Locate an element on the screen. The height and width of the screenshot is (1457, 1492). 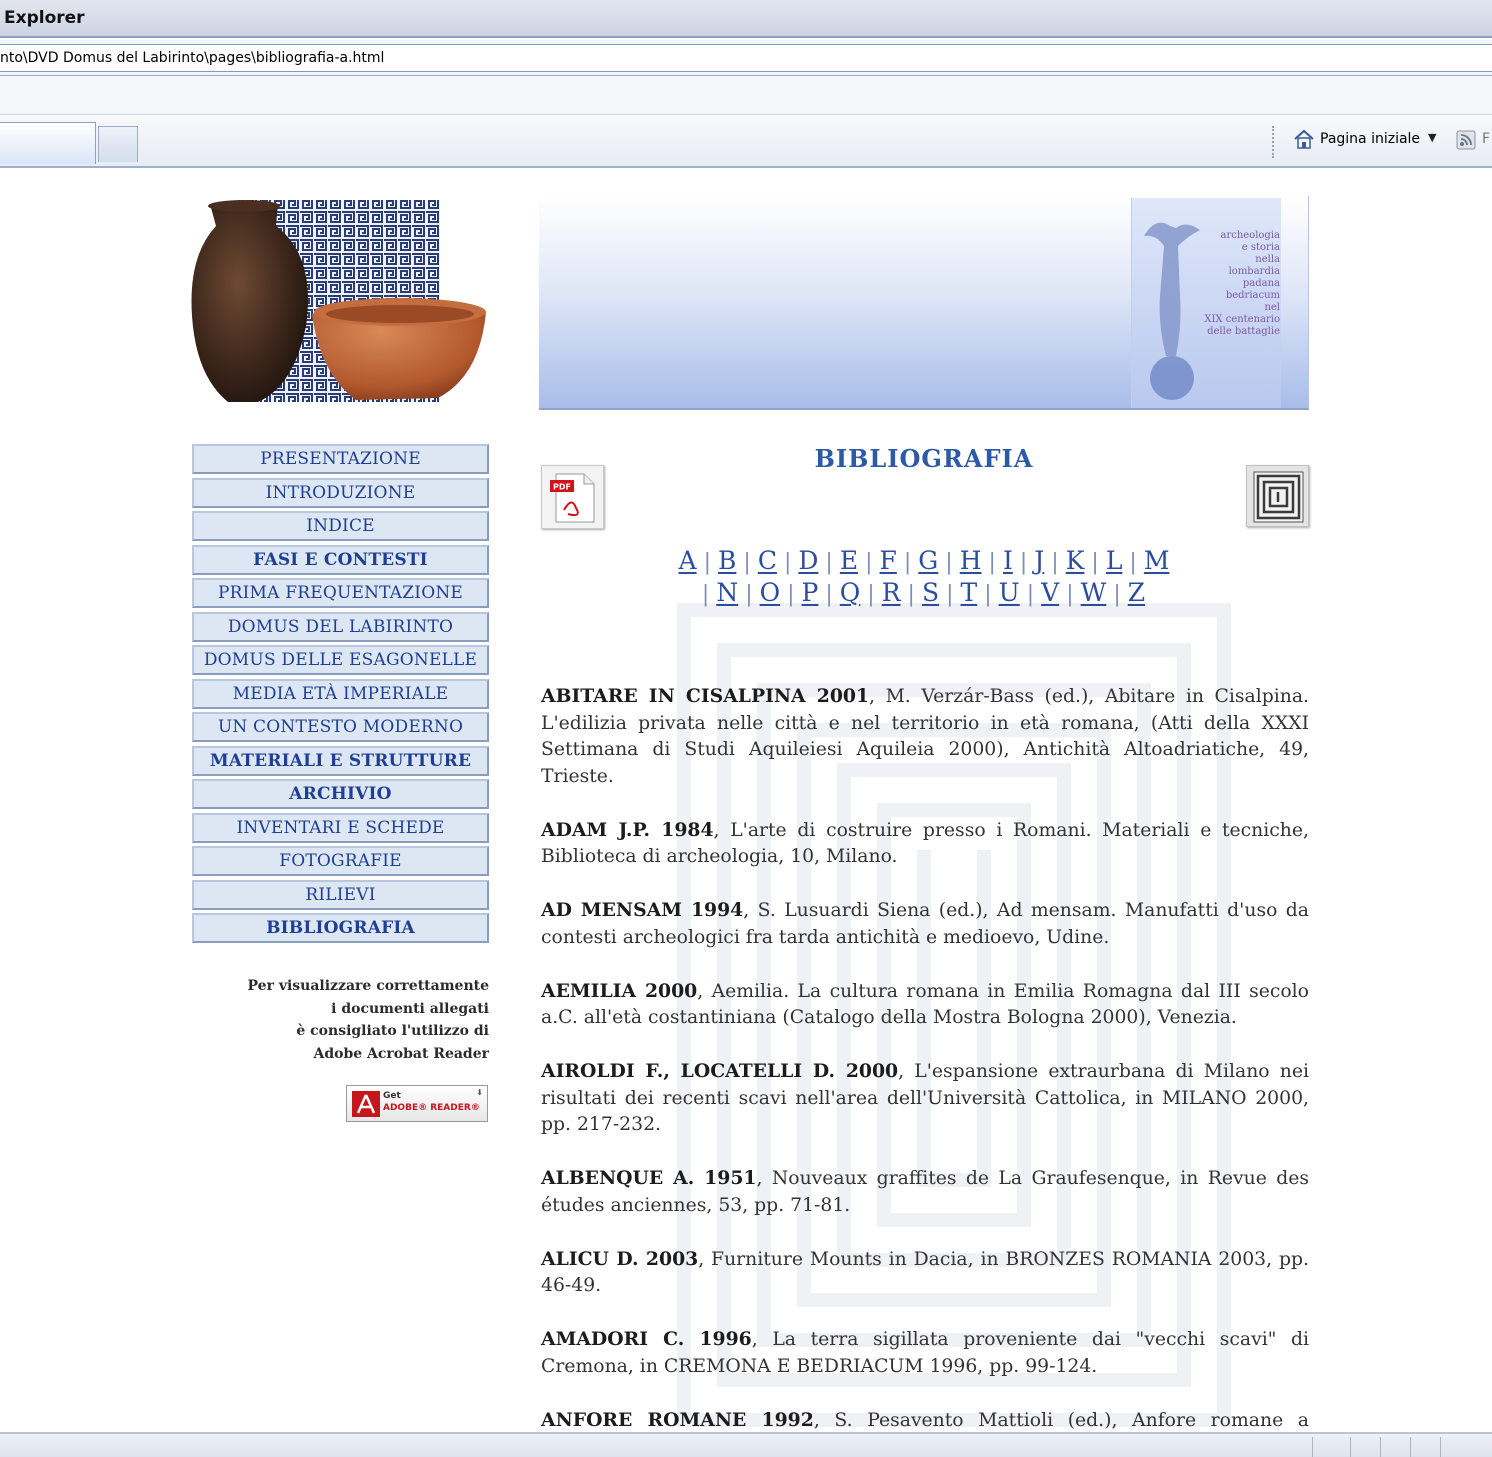
letter-link-d: D is located at coordinates (808, 560).